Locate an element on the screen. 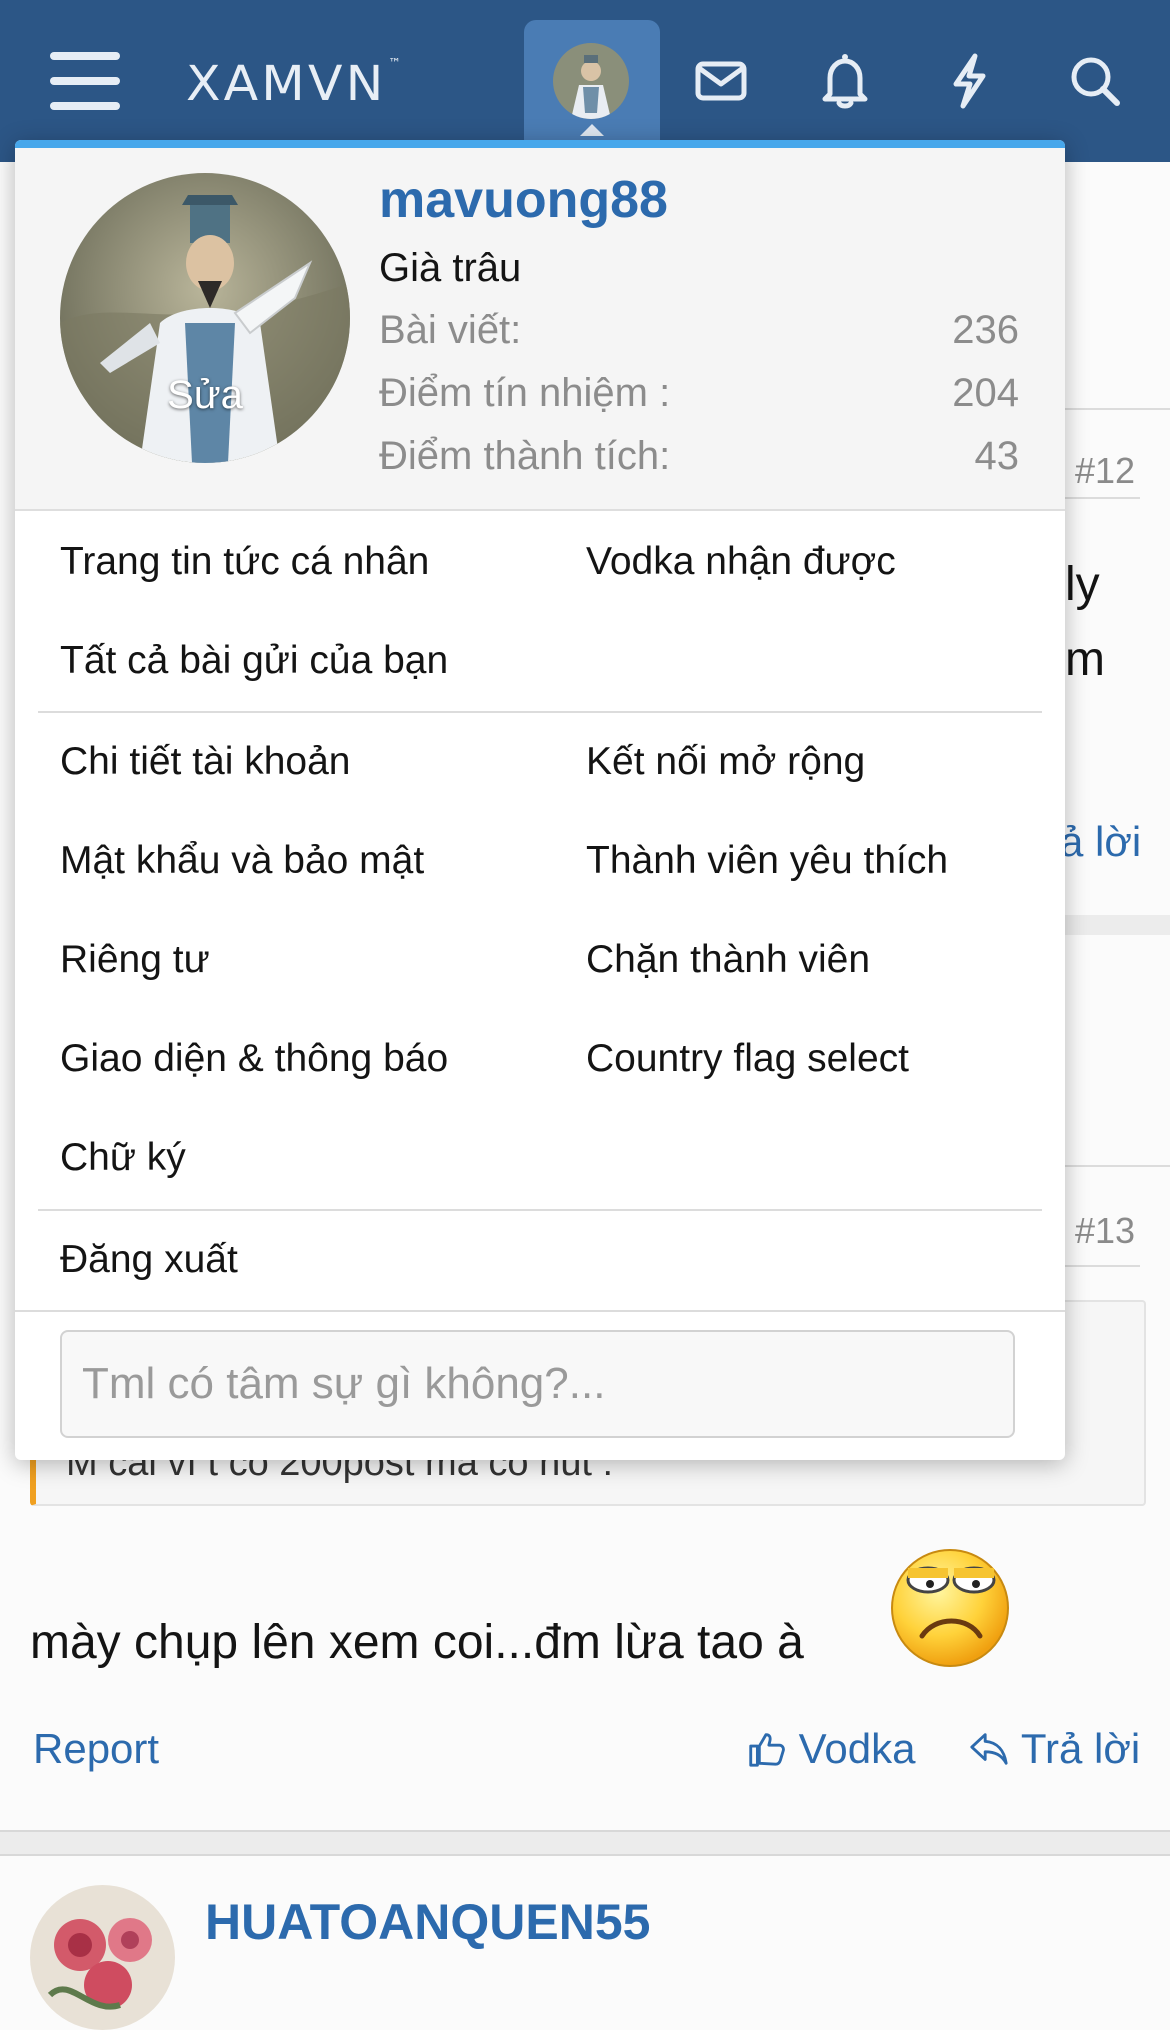  mail-icon is located at coordinates (721, 81).